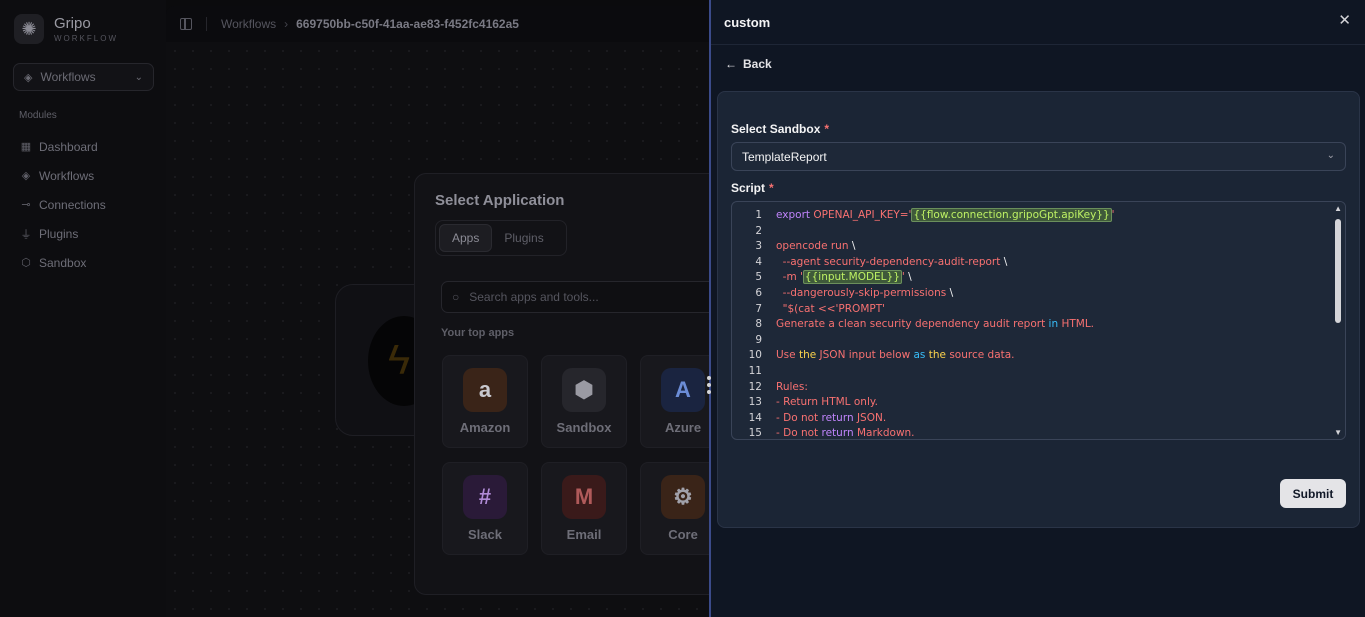  I want to click on logo-icon: ✺, so click(29, 29).